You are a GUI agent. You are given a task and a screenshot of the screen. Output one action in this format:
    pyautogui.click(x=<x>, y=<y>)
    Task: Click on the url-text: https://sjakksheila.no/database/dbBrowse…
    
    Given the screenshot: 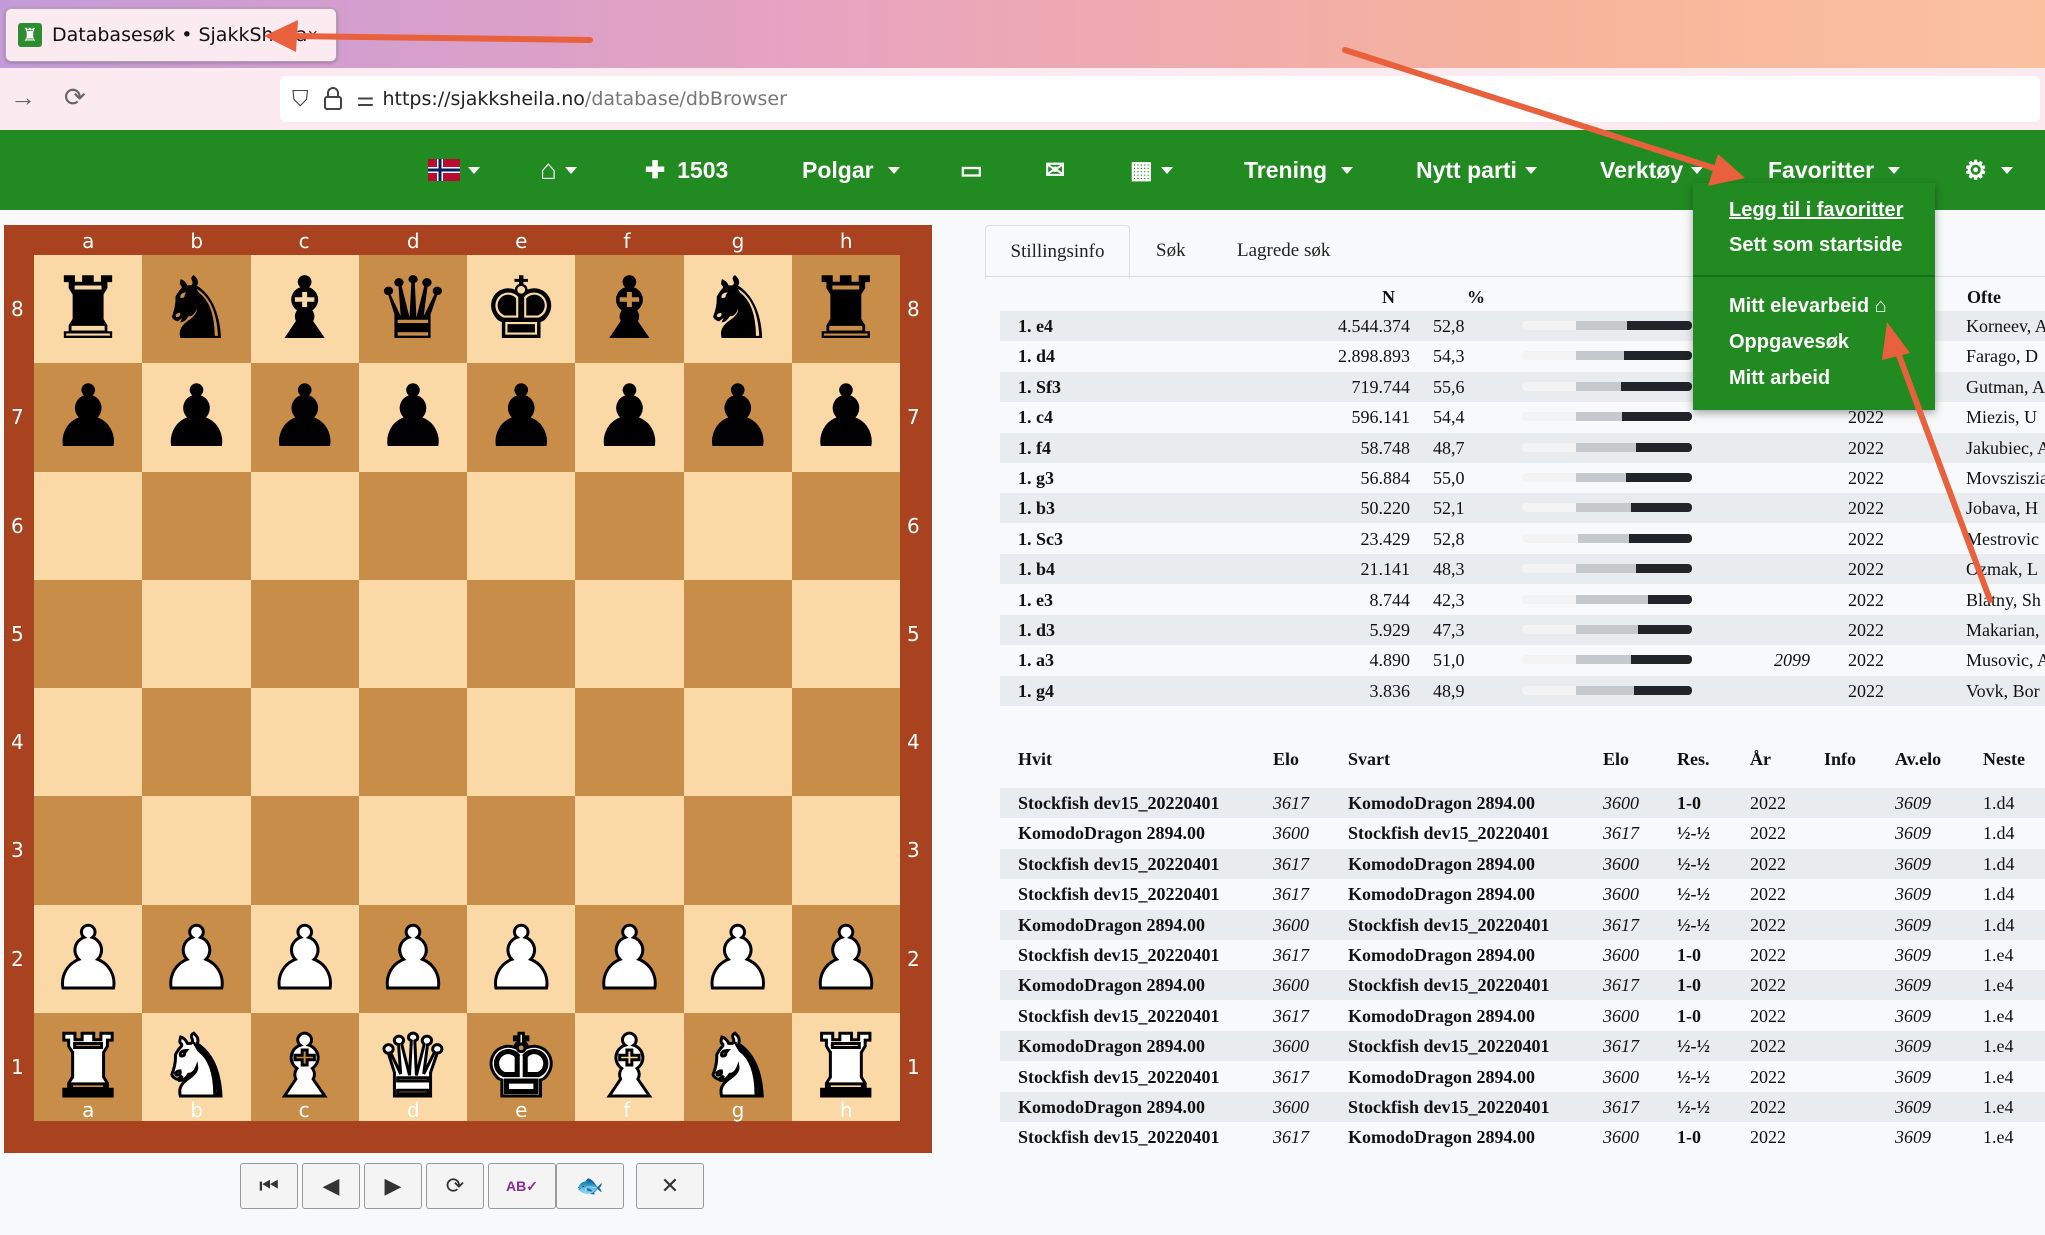 What is the action you would take?
    pyautogui.click(x=584, y=99)
    